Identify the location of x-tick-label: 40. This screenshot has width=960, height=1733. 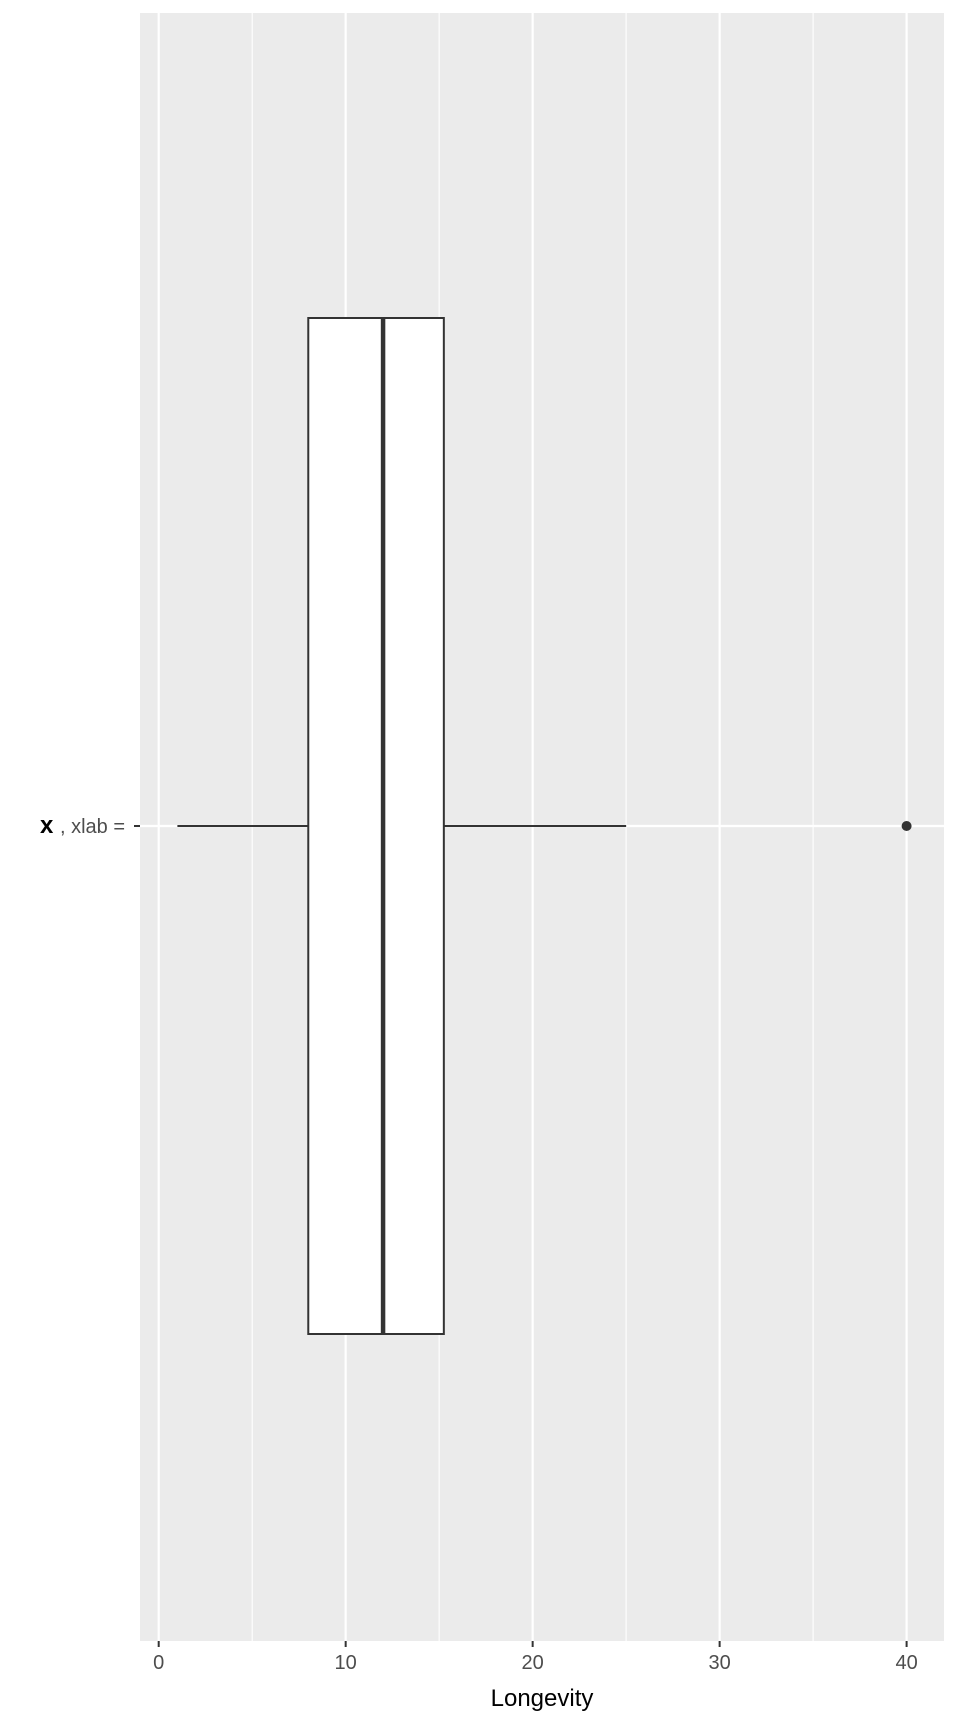
(906, 1663).